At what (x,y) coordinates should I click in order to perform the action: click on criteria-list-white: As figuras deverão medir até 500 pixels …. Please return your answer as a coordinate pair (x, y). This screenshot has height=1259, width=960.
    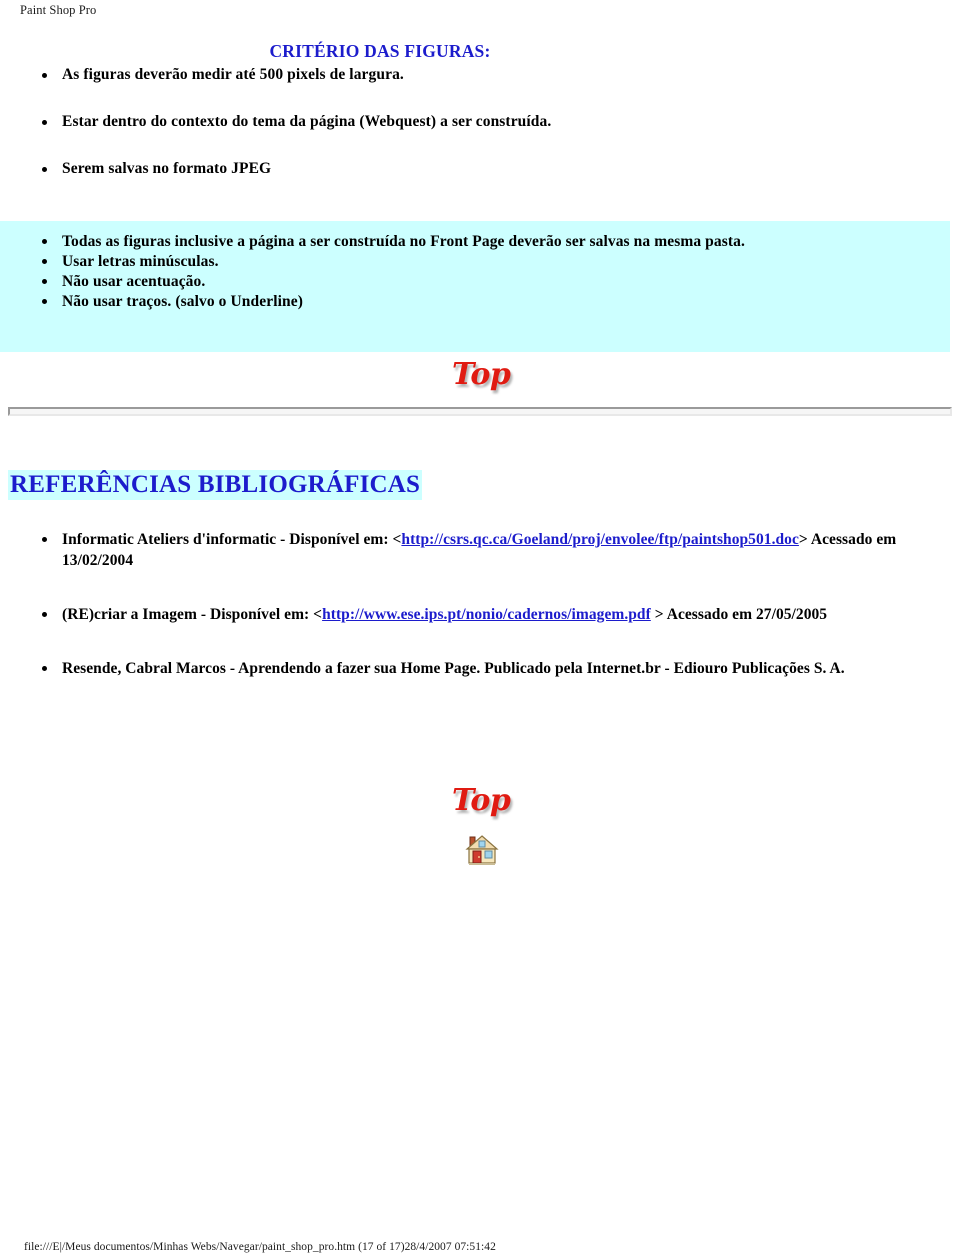
    Looking at the image, I should click on (480, 136).